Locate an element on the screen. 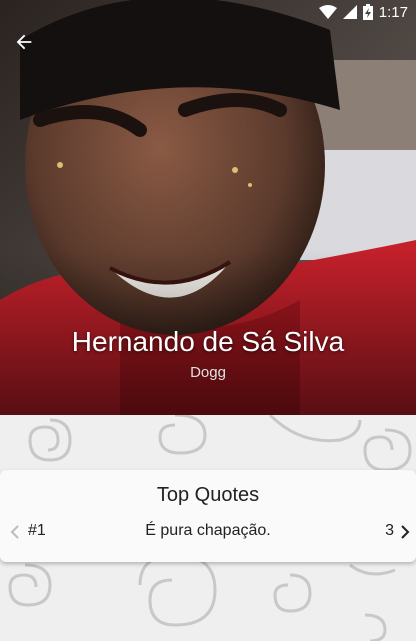 The image size is (416, 641). card-title: Top Quotes is located at coordinates (208, 495).